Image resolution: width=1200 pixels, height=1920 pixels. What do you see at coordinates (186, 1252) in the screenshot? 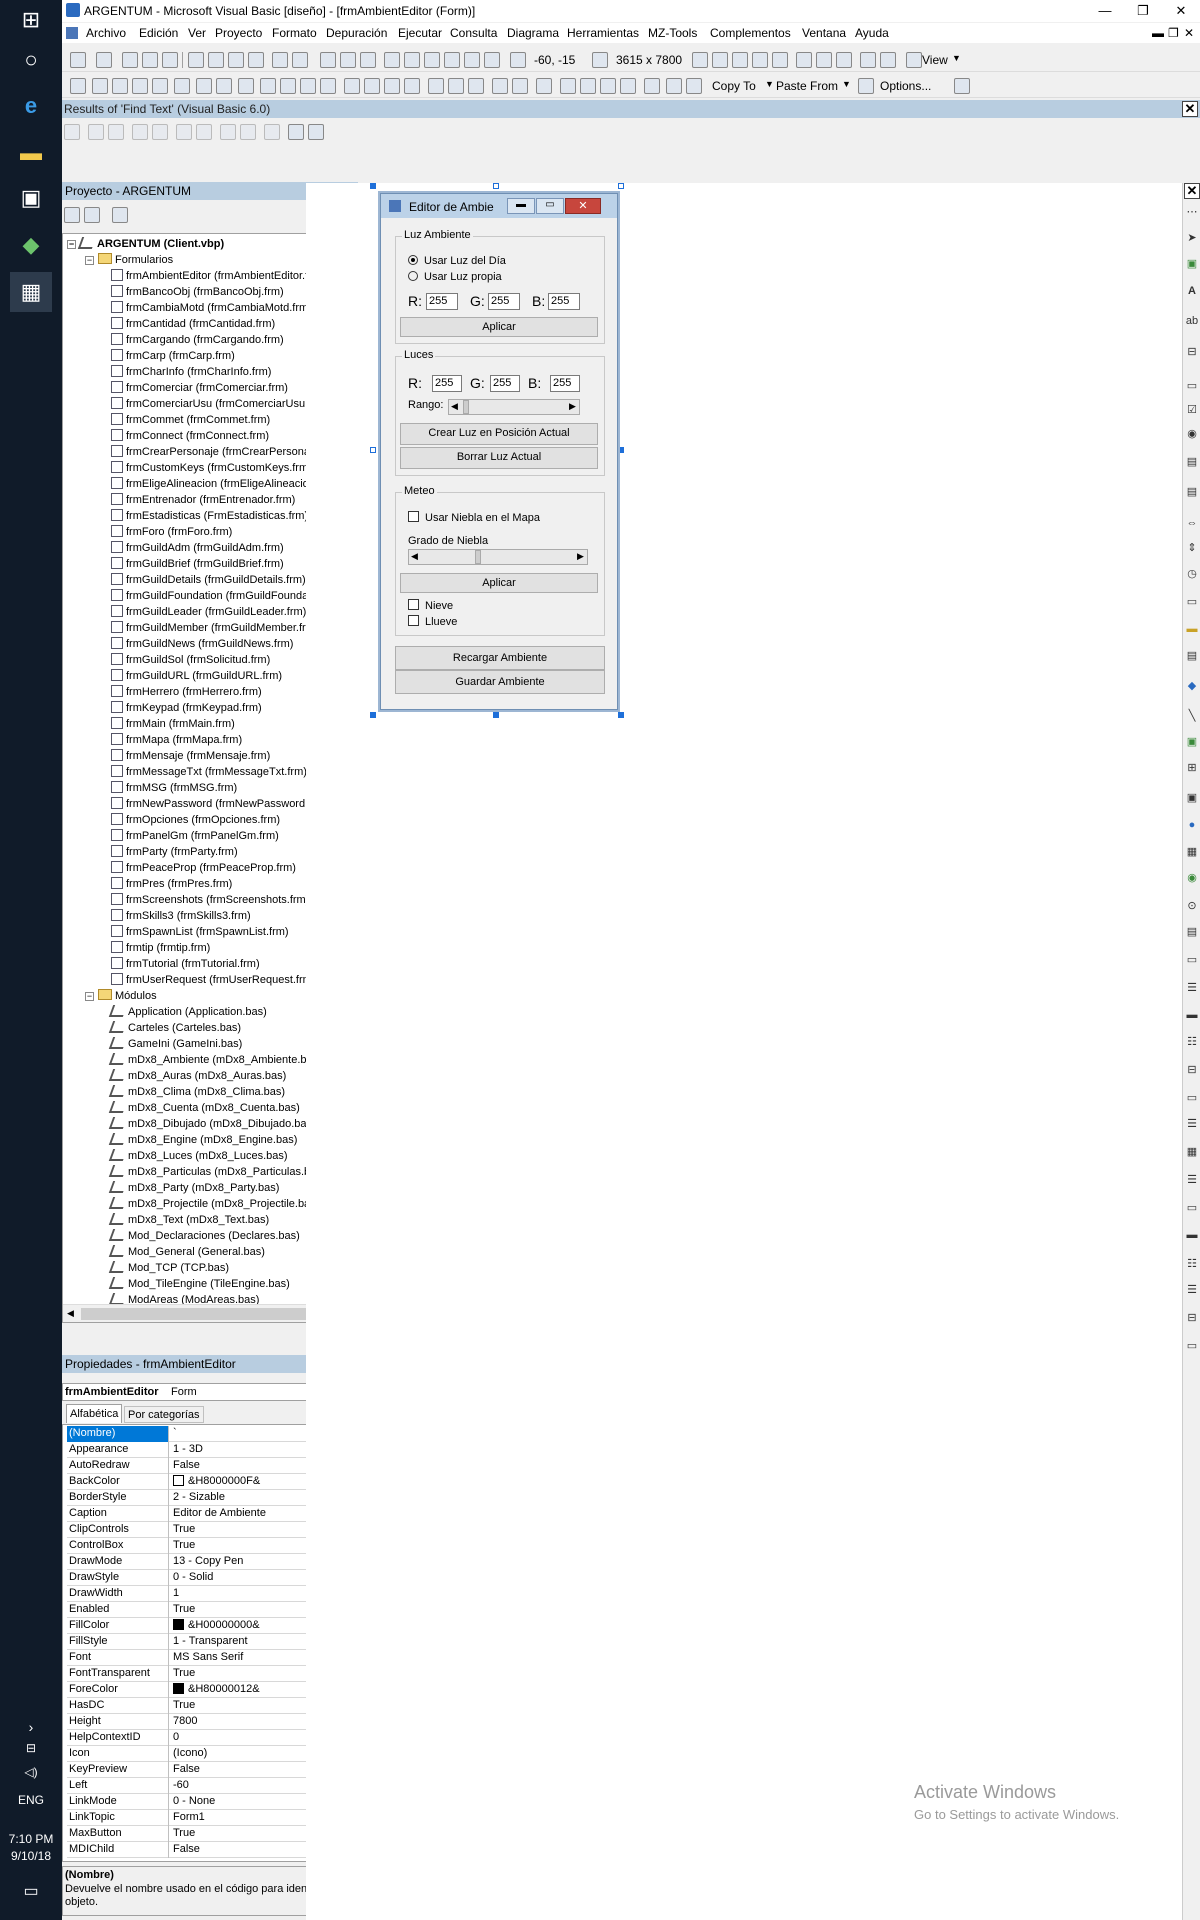
I see `tree-module-item: Mod_General (General.bas)` at bounding box center [186, 1252].